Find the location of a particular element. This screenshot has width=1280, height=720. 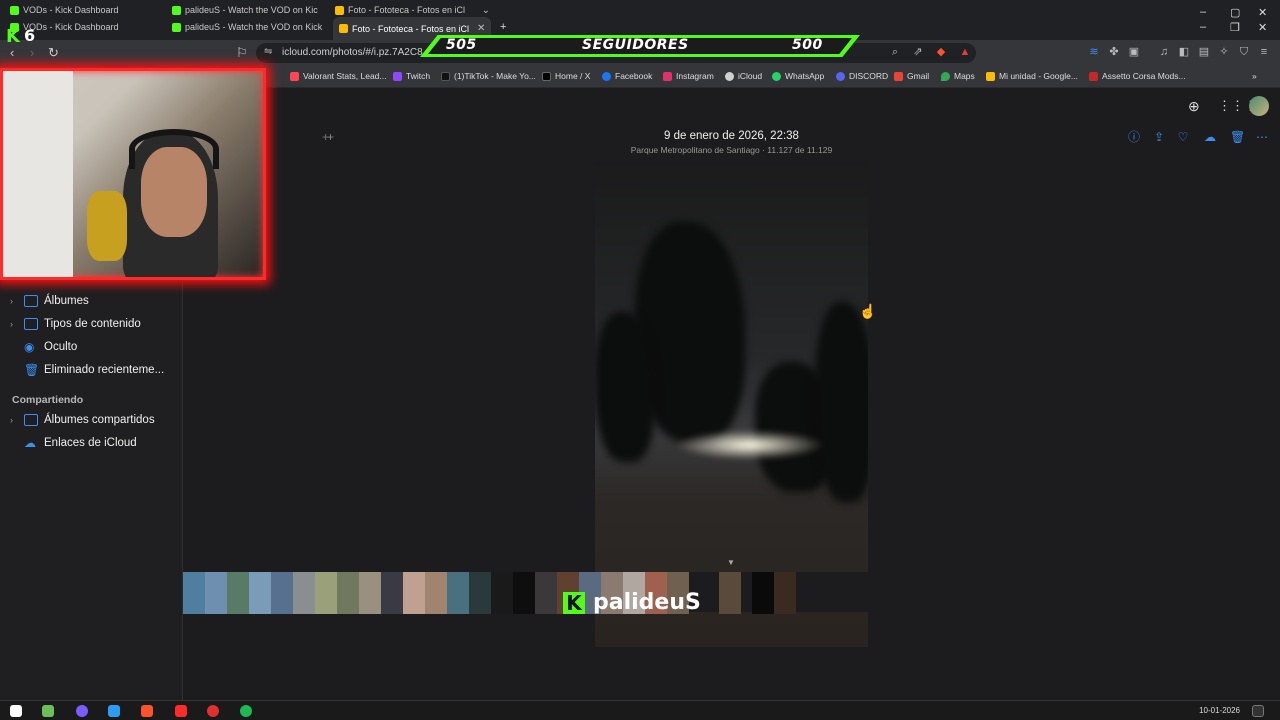

bookmark-label: Twitch is located at coordinates (418, 76).